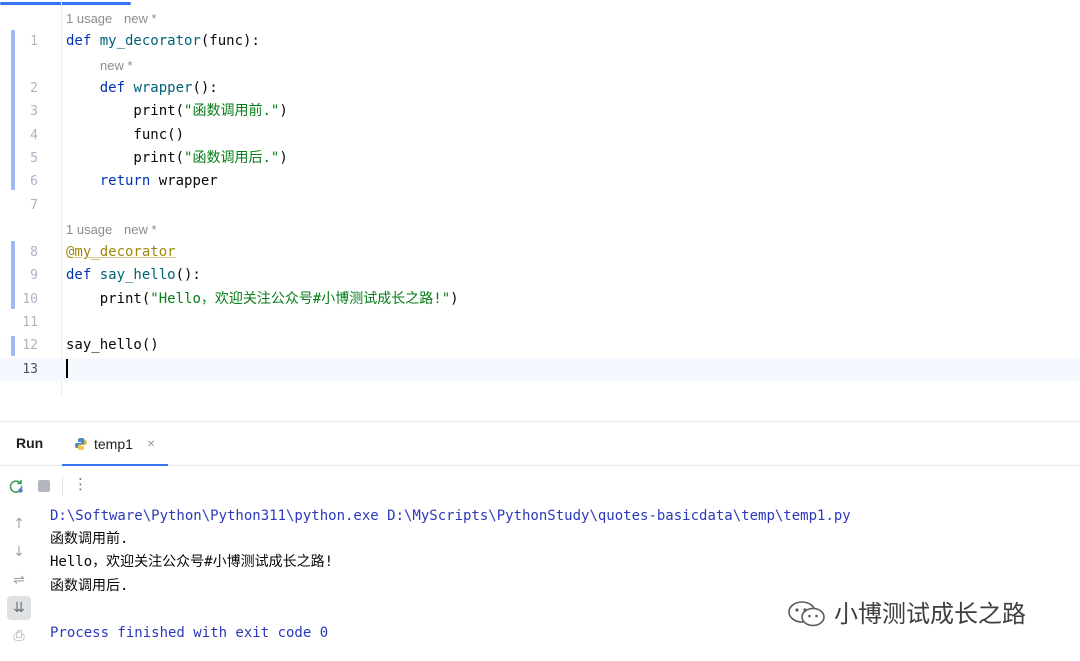 The height and width of the screenshot is (661, 1080). What do you see at coordinates (19, 181) in the screenshot?
I see `line-number: 6` at bounding box center [19, 181].